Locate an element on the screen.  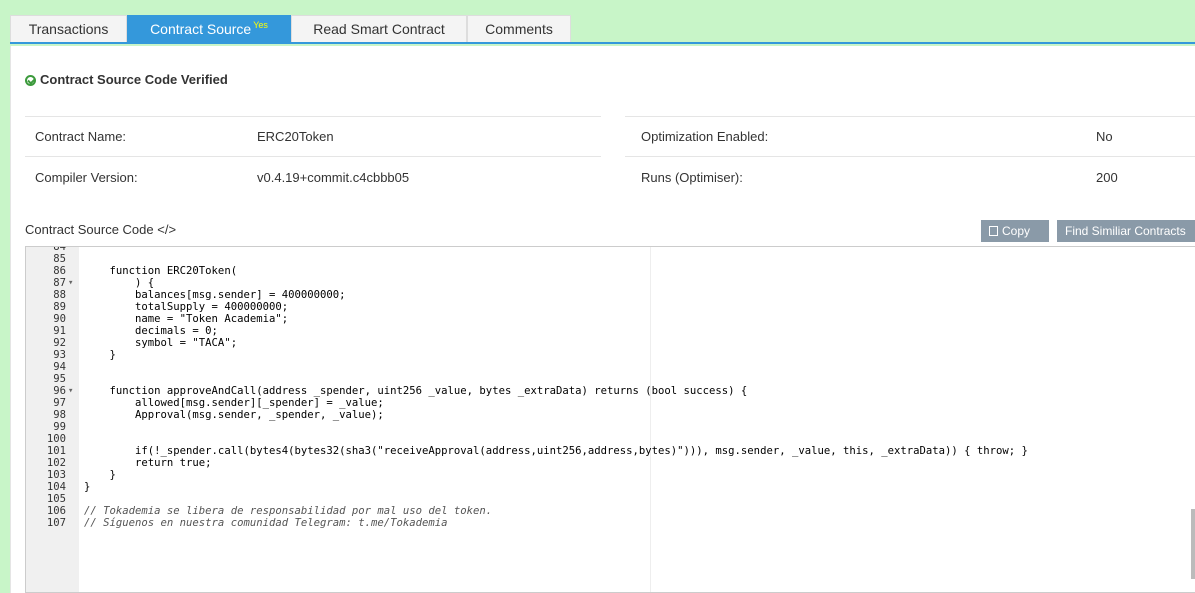
copy-label: Copy is located at coordinates (1016, 231).